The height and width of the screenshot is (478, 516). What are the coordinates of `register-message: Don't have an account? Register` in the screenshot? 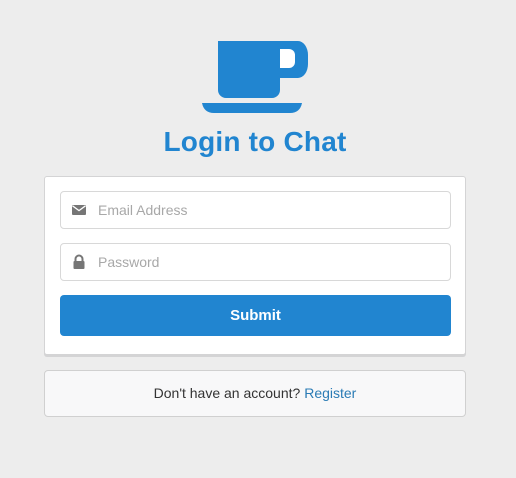 It's located at (255, 393).